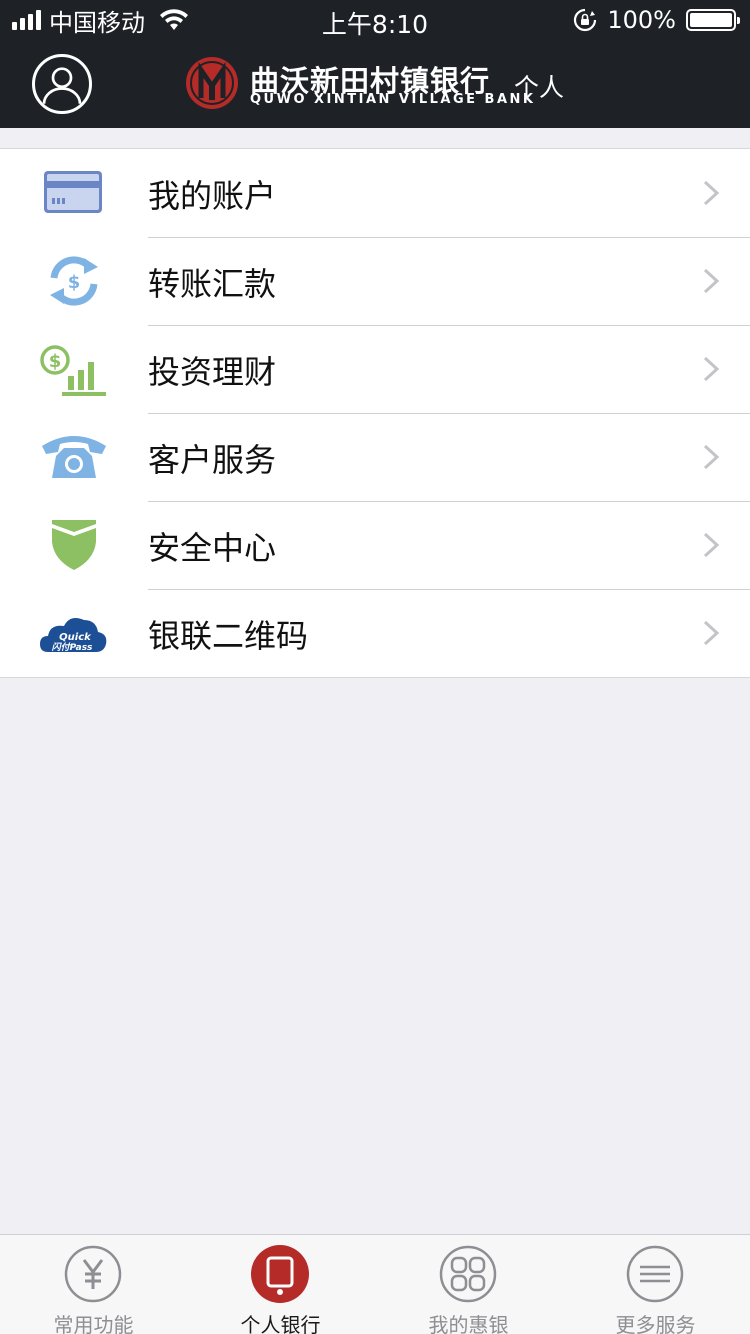 This screenshot has height=1334, width=750. I want to click on menu-item-investment: $ 投资理财, so click(375, 369).